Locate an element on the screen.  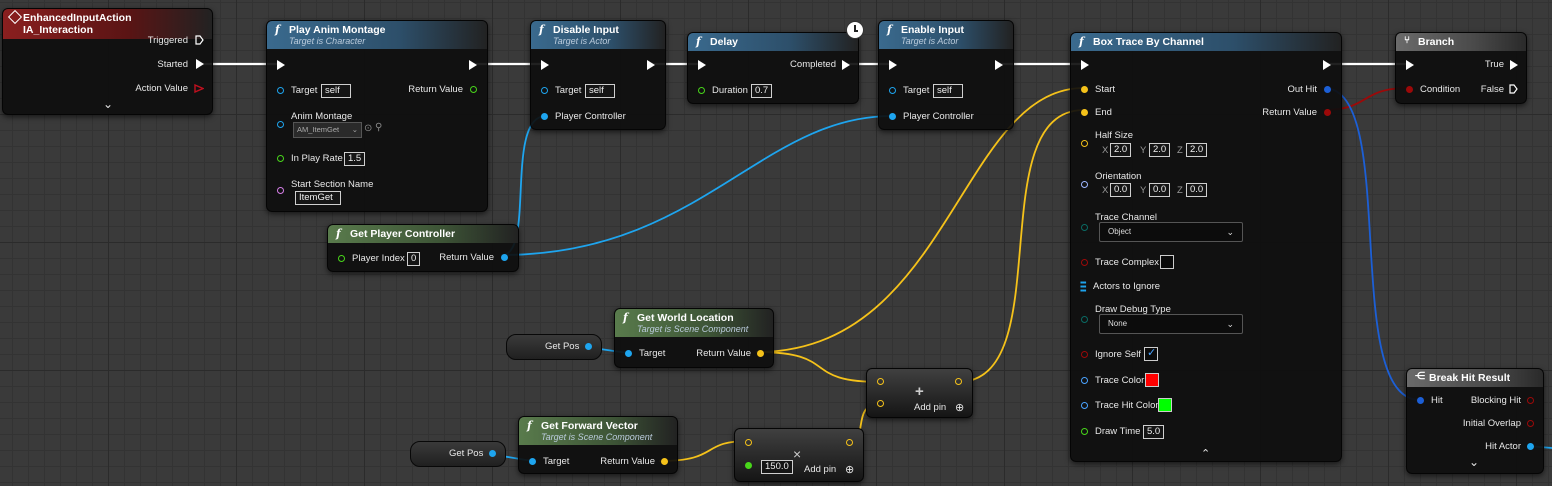
get-pos-out-pin is located at coordinates (588, 346).